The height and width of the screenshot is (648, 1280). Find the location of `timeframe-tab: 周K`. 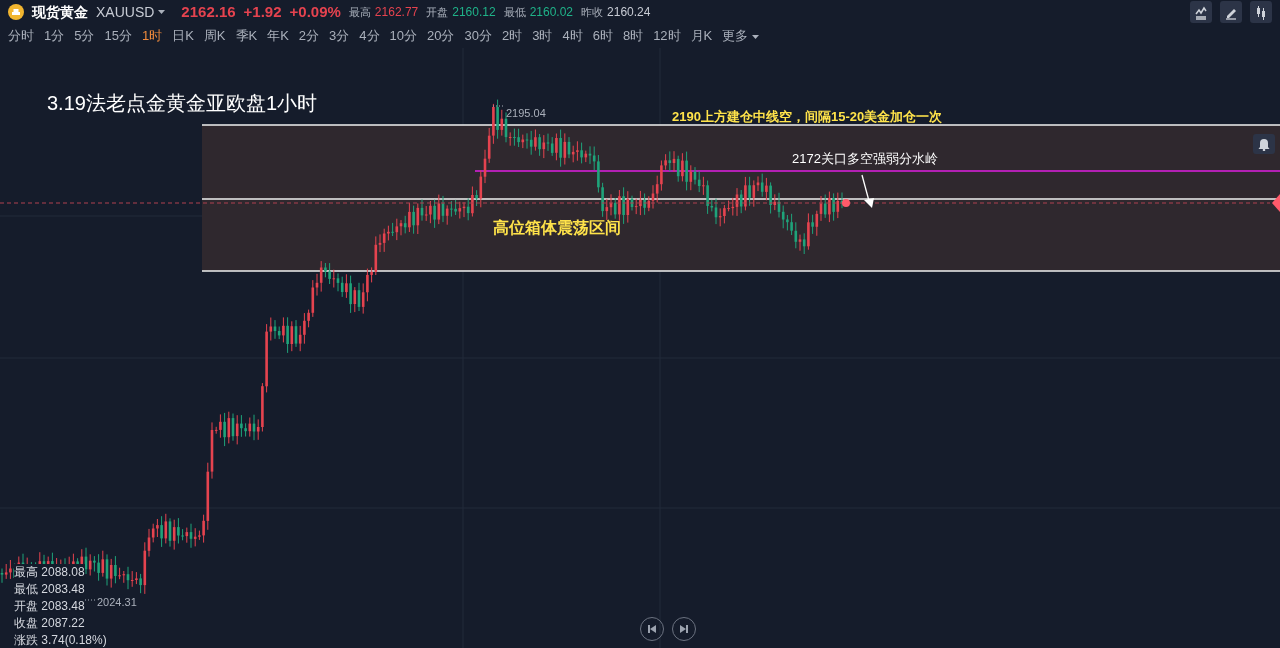

timeframe-tab: 周K is located at coordinates (217, 36).